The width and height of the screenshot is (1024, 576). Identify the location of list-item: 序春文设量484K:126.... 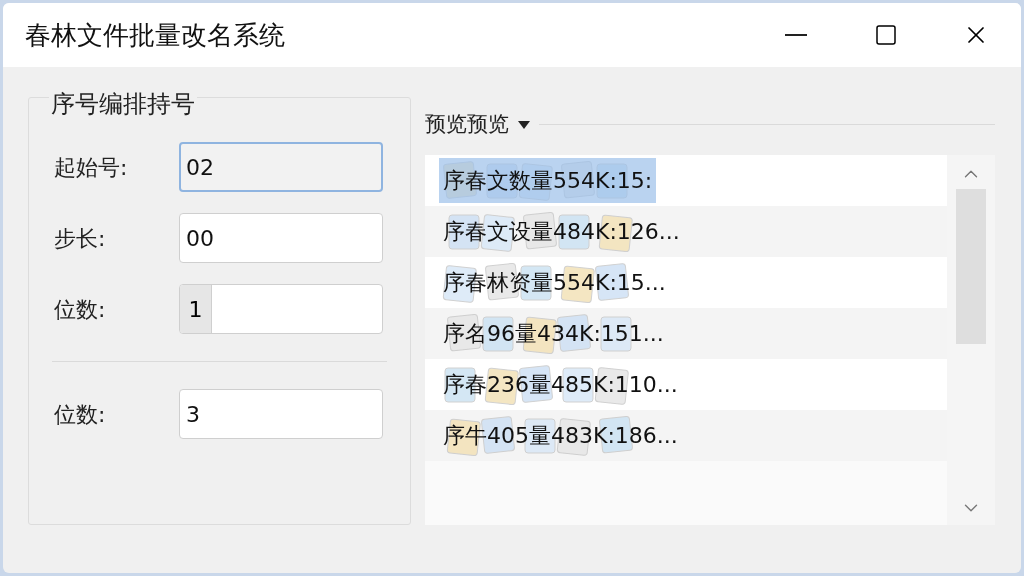
(686, 231).